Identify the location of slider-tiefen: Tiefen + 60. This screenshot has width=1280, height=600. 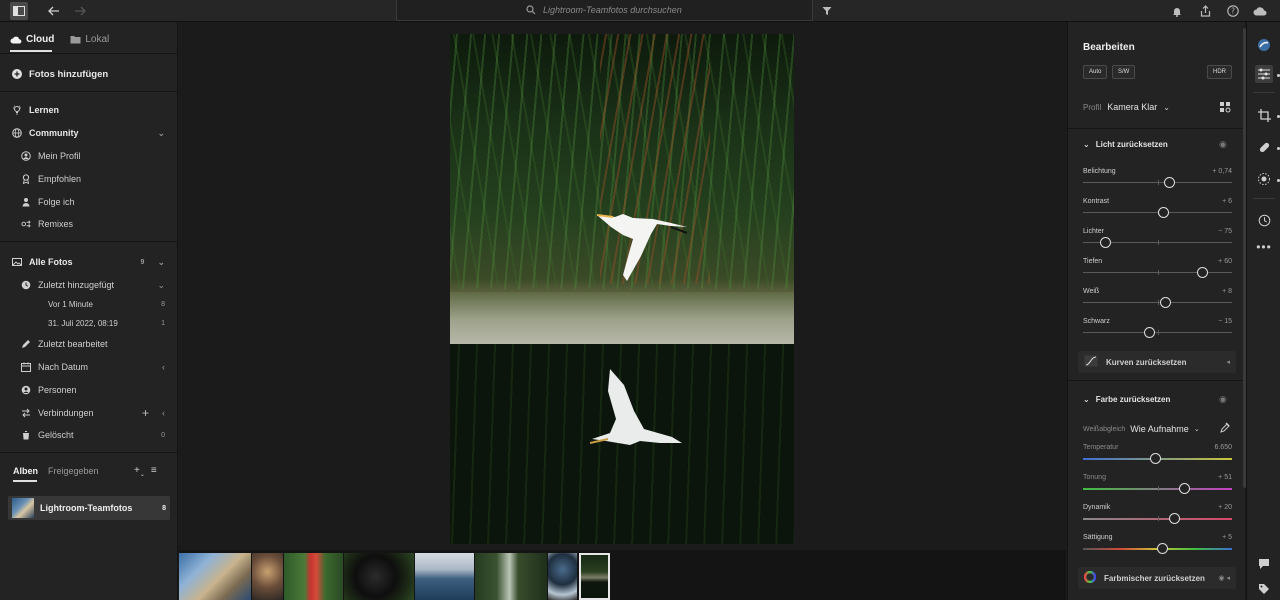
(1157, 270).